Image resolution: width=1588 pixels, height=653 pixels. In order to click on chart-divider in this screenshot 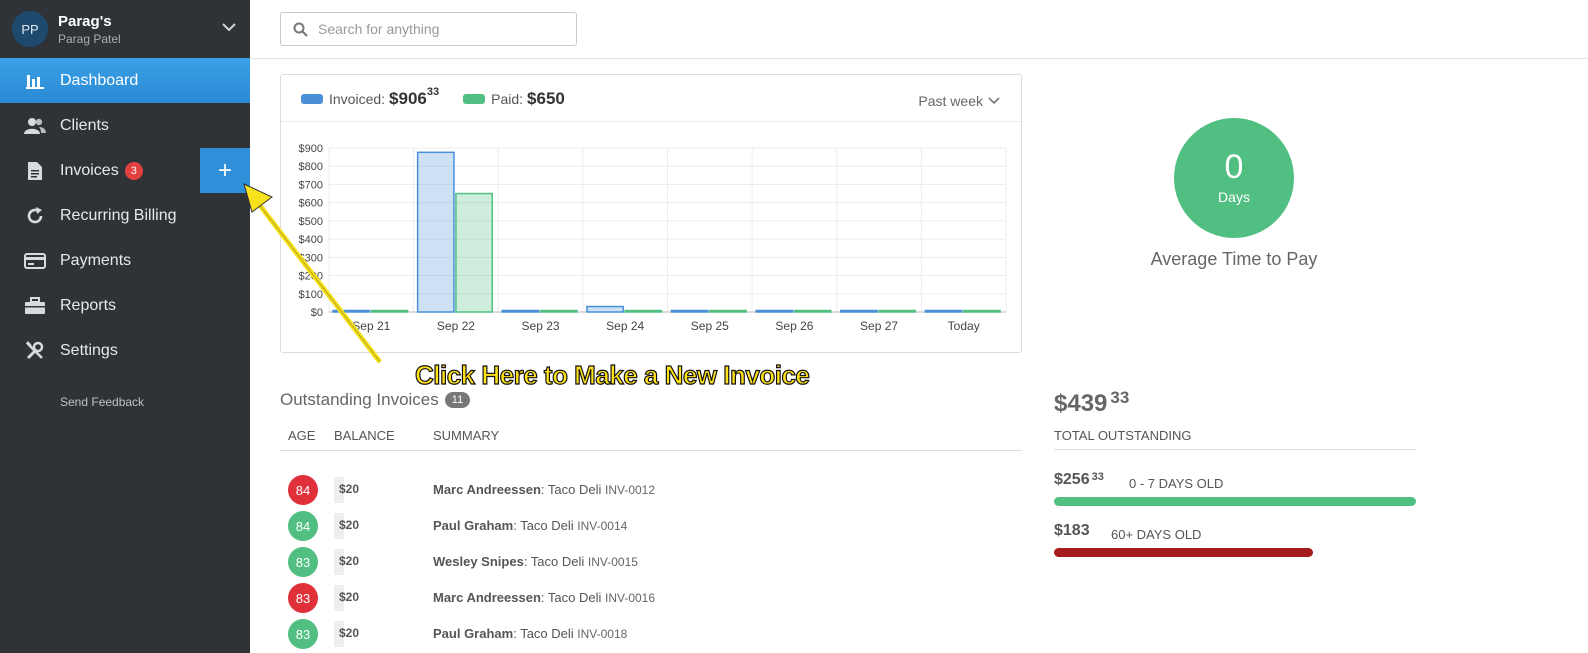, I will do `click(651, 121)`.